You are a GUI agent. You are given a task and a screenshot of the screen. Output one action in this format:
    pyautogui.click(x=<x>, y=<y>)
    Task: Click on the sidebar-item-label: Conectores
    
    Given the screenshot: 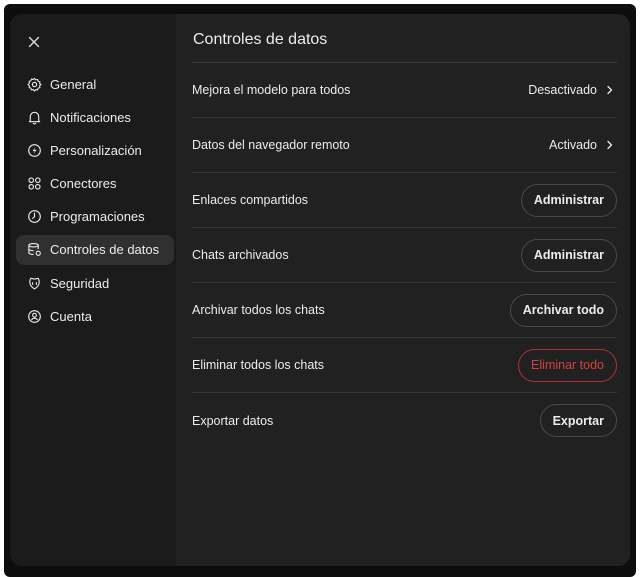 What is the action you would take?
    pyautogui.click(x=83, y=184)
    